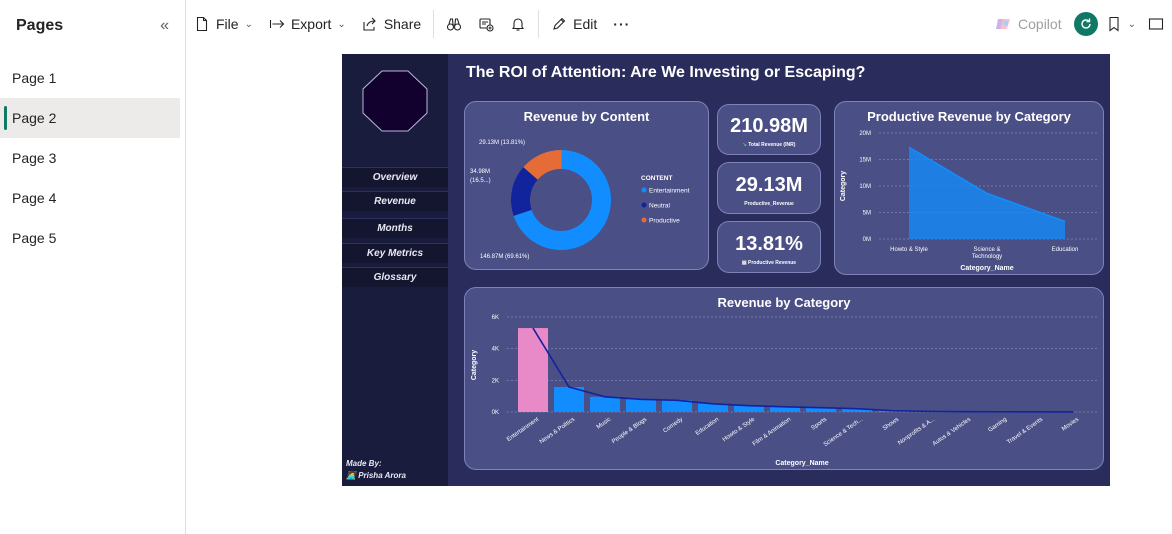 This screenshot has width=1172, height=534. I want to click on page-item: Page 2, so click(90, 118).